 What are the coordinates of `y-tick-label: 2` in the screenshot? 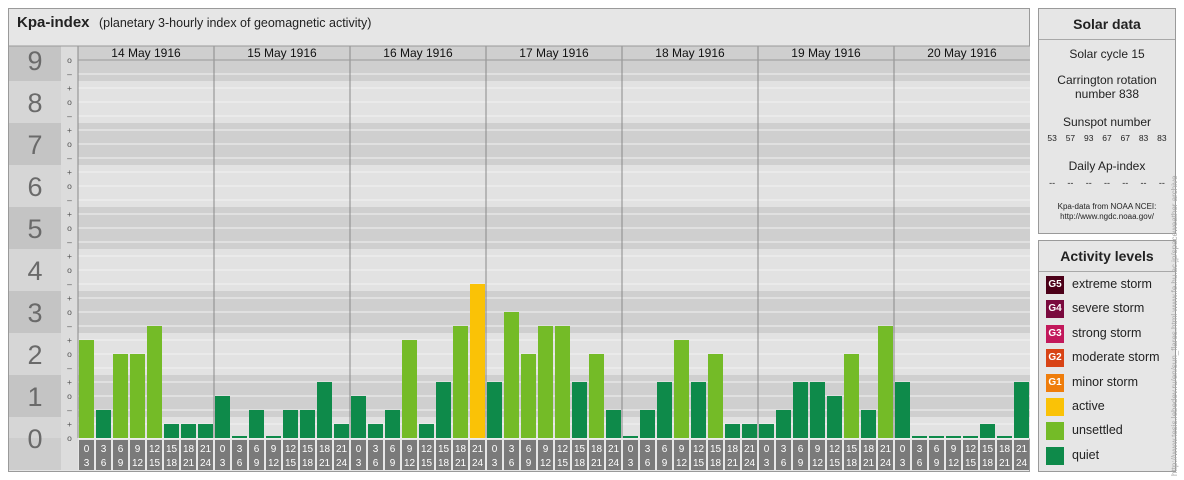 It's located at (34, 355).